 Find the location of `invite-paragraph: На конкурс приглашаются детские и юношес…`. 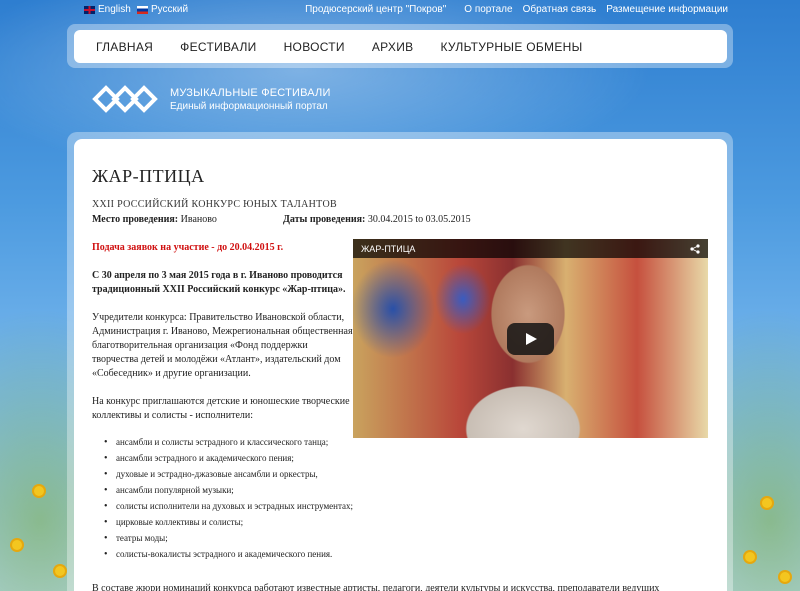

invite-paragraph: На конкурс приглашаются детские и юношес… is located at coordinates (221, 408).